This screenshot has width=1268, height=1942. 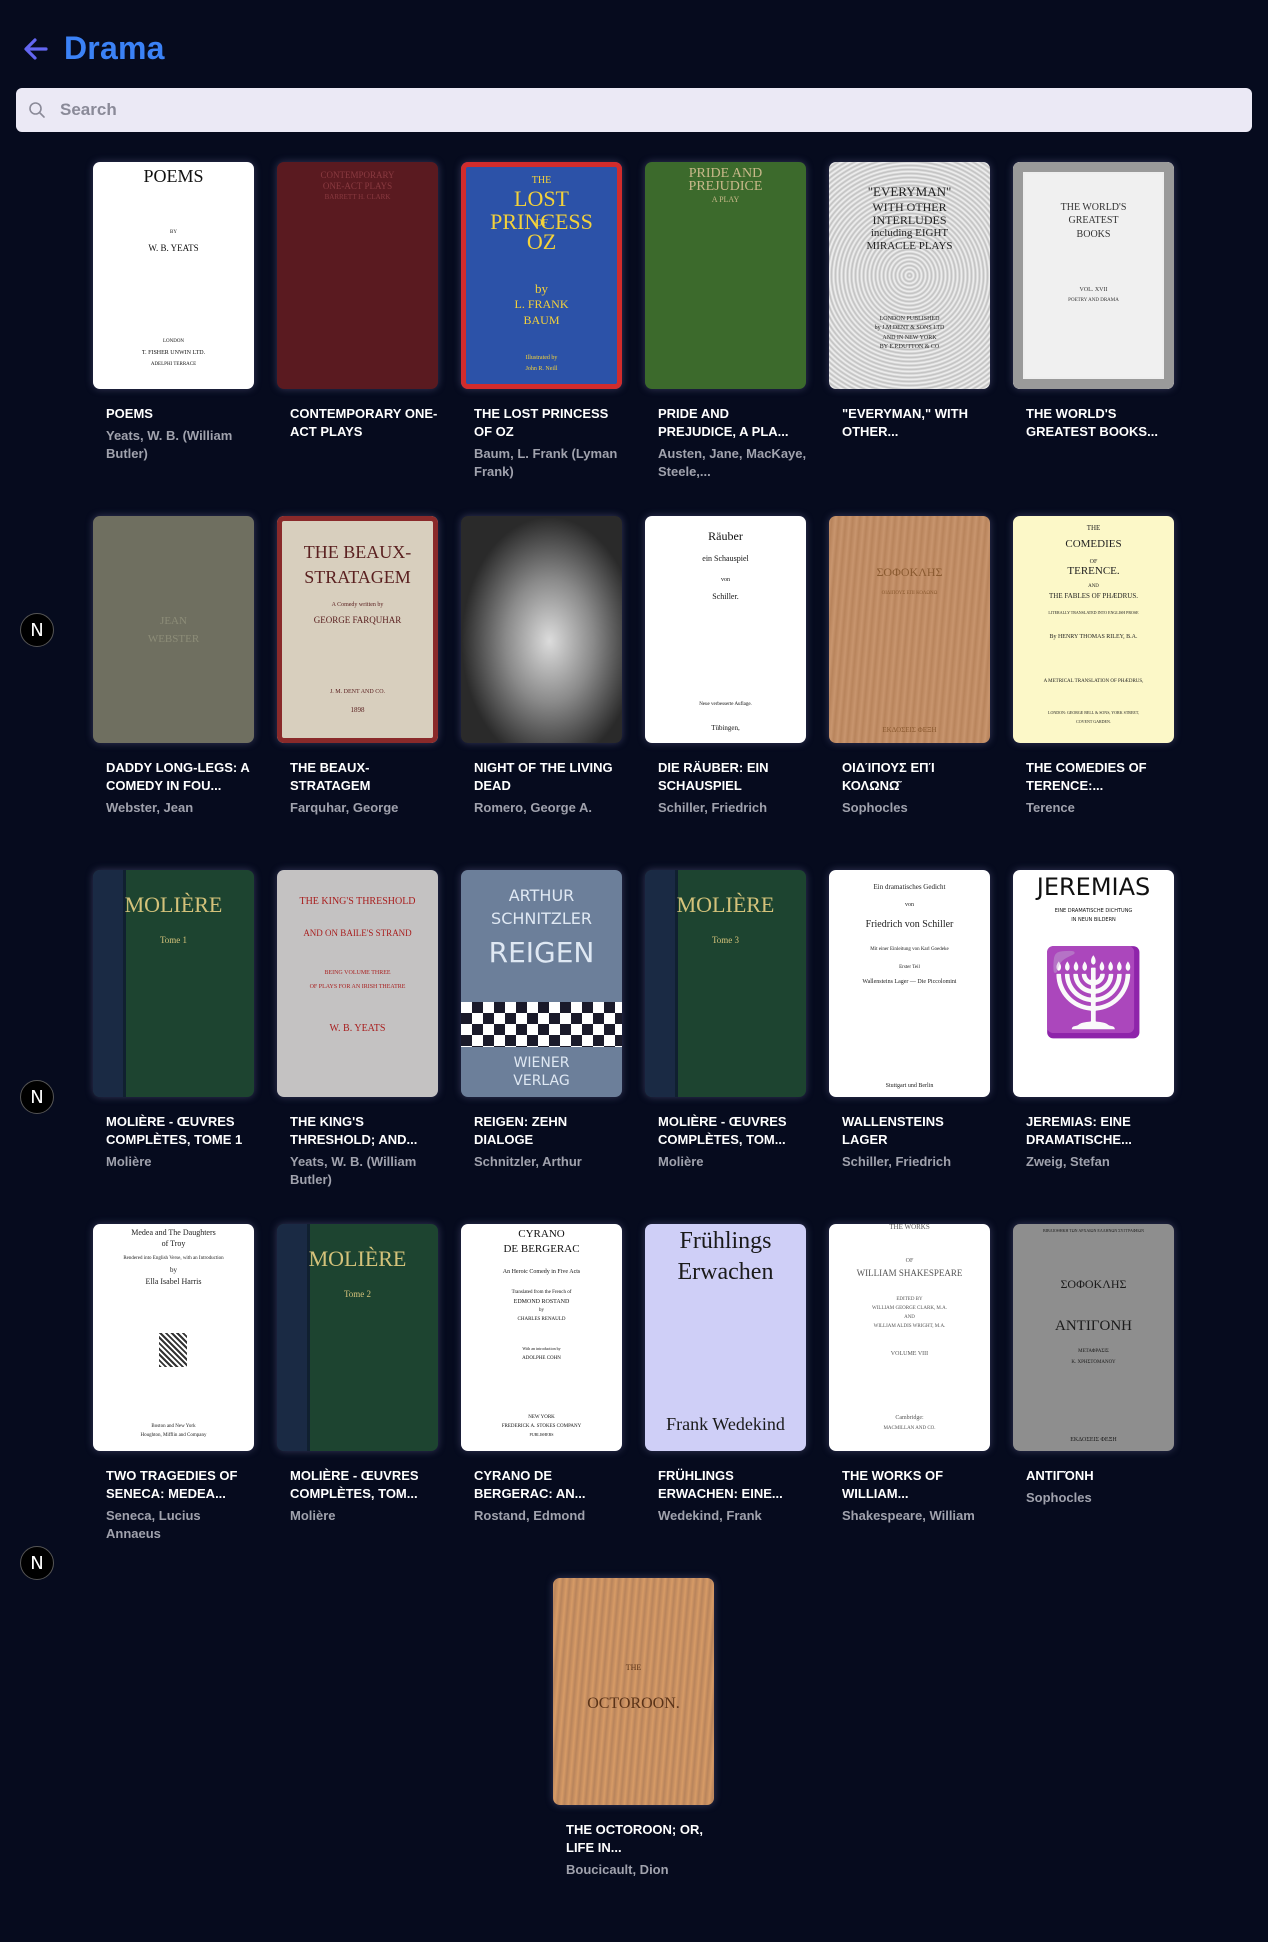 What do you see at coordinates (633, 1691) in the screenshot?
I see `book-cover: THE OCTOROON.` at bounding box center [633, 1691].